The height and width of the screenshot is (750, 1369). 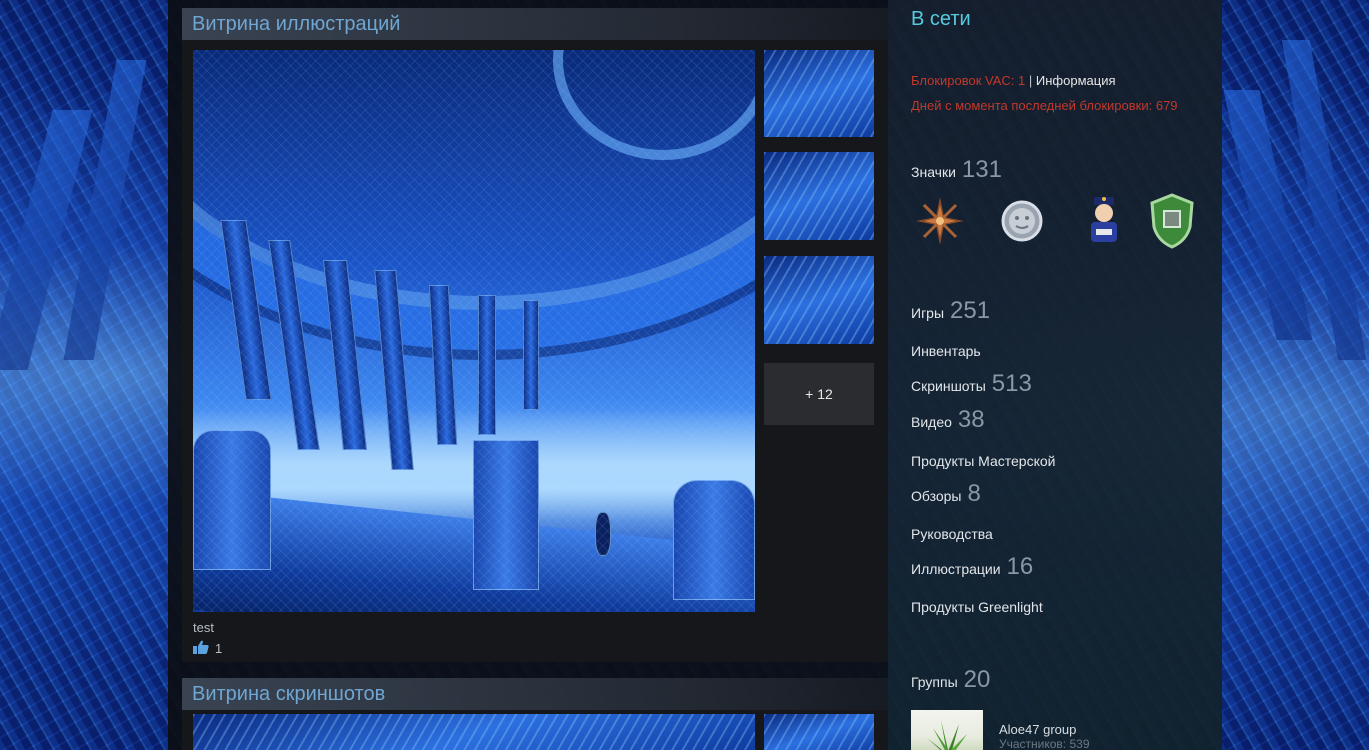 I want to click on badges-label: Значки, so click(x=933, y=172).